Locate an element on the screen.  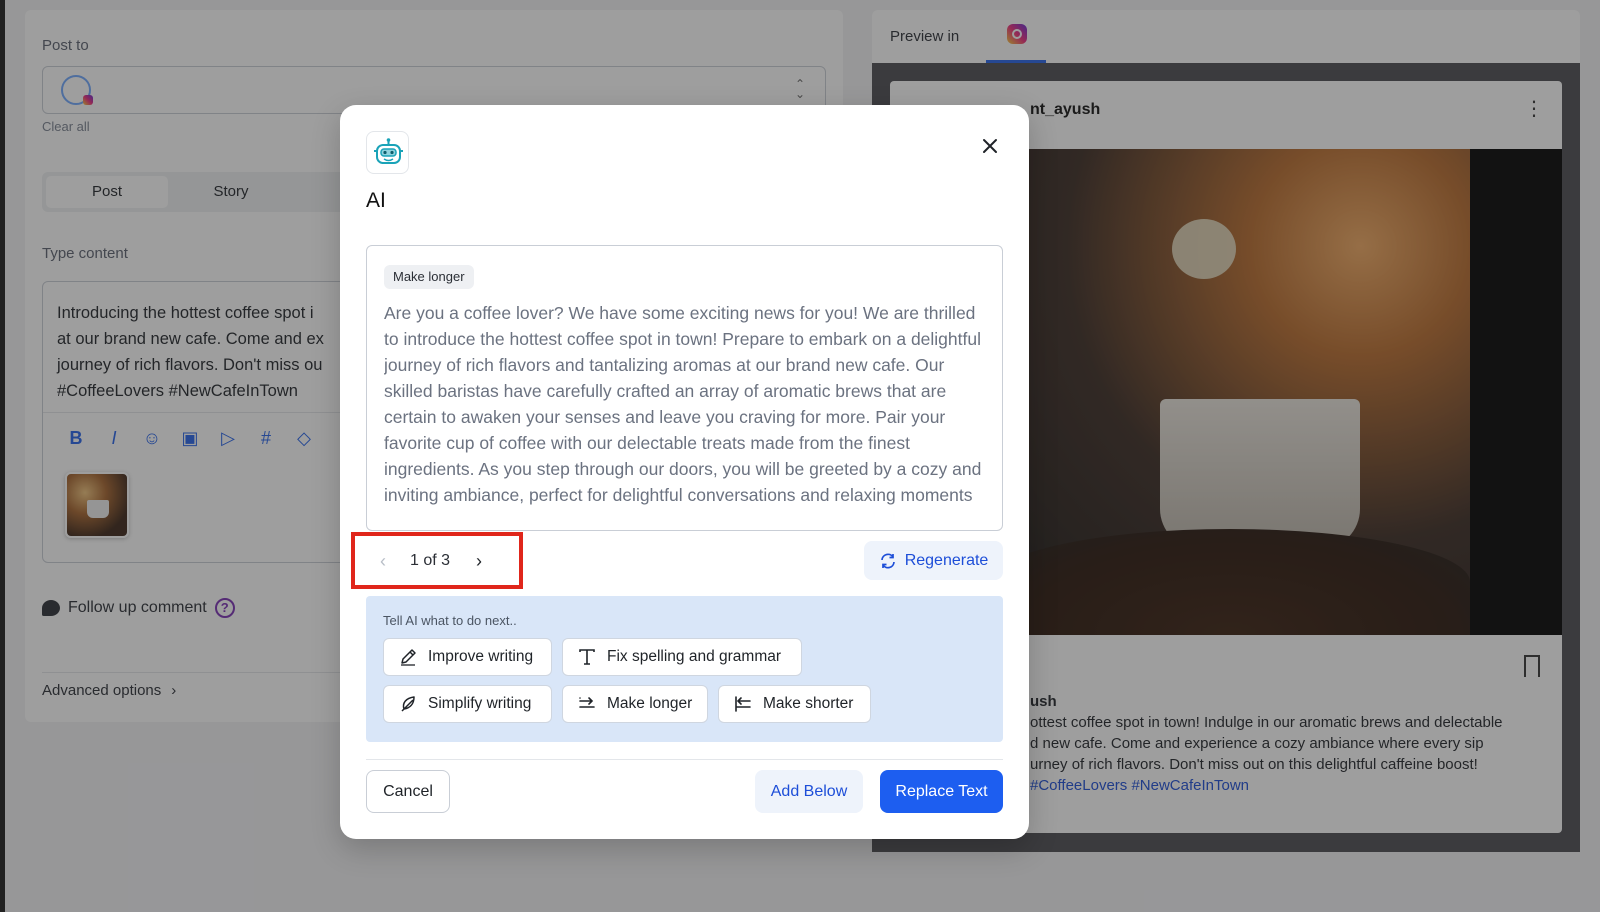
improve-writing-button: Improve writing is located at coordinates (467, 657).